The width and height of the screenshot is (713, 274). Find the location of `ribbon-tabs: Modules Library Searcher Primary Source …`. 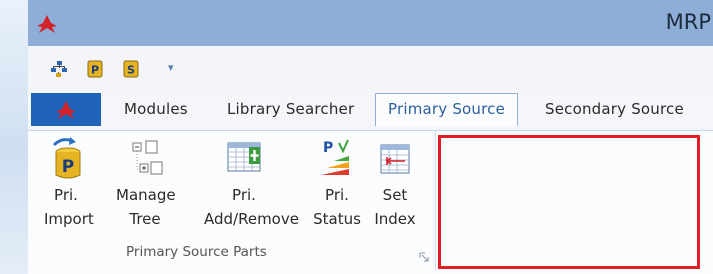

ribbon-tabs: Modules Library Searcher Primary Source … is located at coordinates (370, 110).